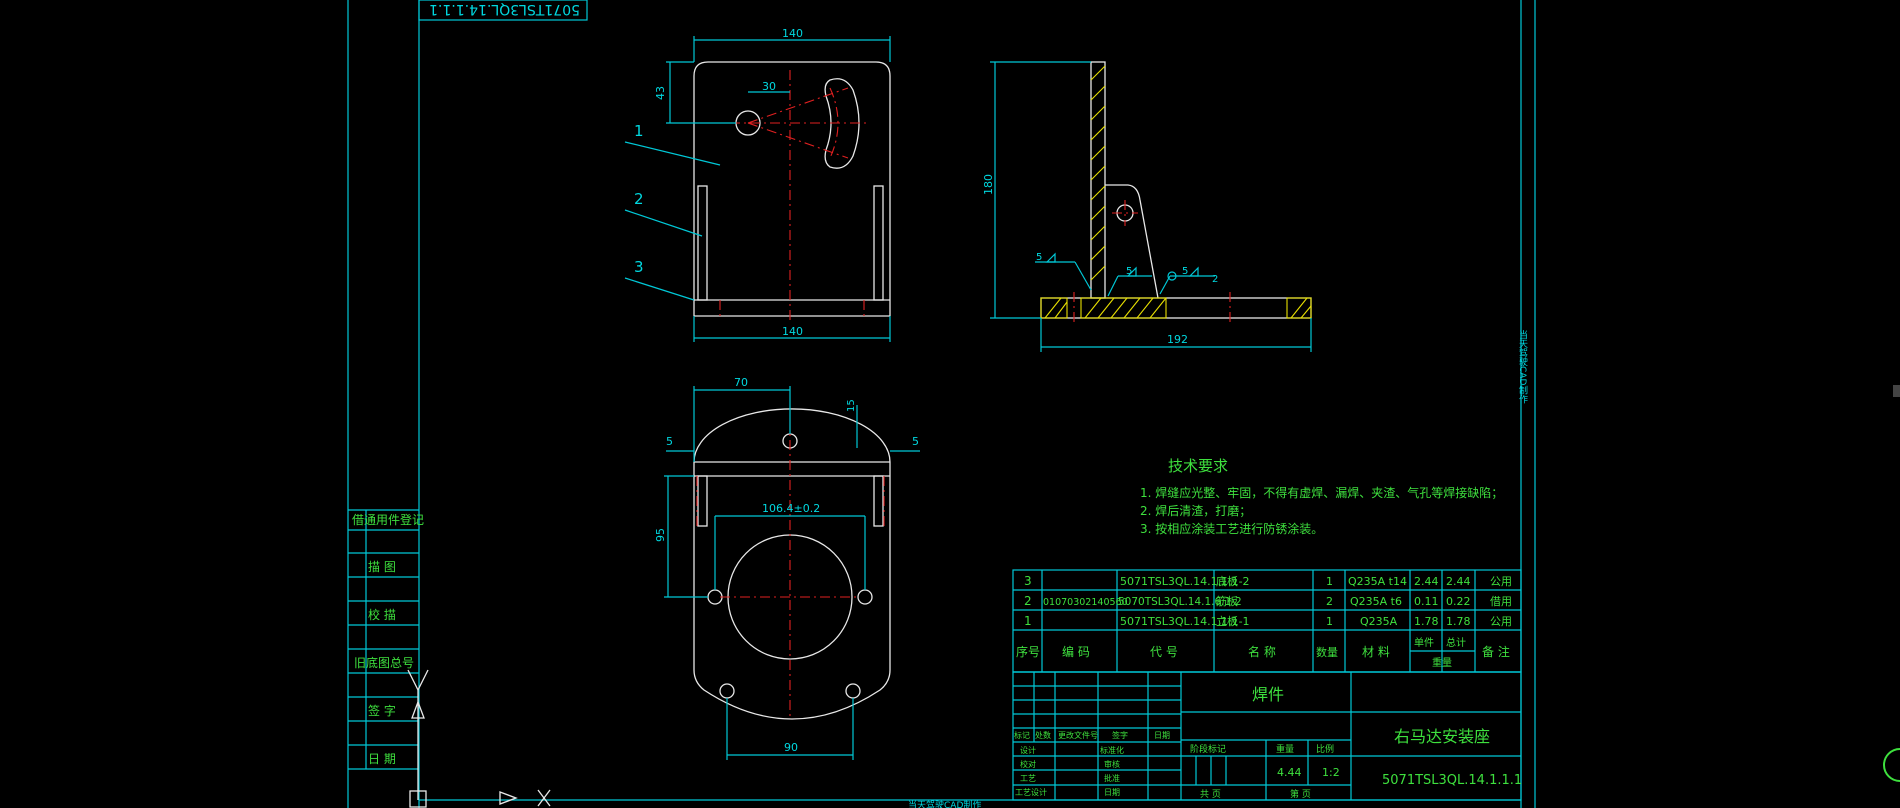 This screenshot has width=1900, height=808. I want to click on front-dim-top: 140, so click(792, 33).